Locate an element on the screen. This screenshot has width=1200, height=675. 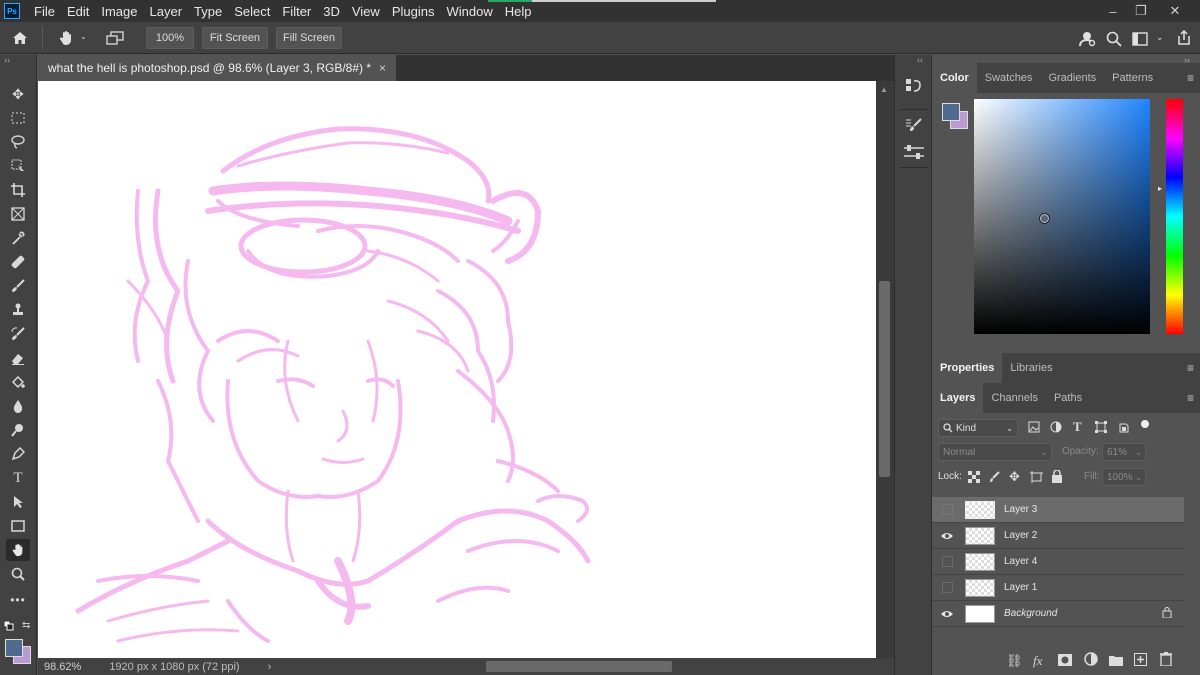
paint-bucket-tool-icon is located at coordinates (18, 382).